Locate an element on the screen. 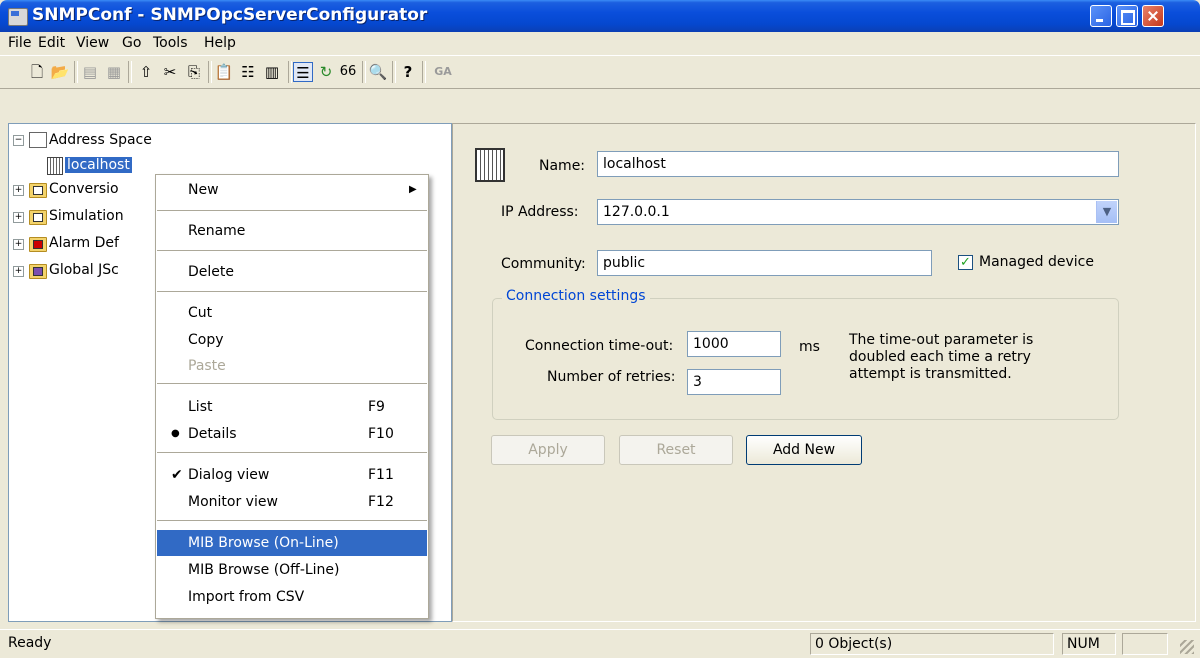  properties-icon: ▦ is located at coordinates (114, 72).